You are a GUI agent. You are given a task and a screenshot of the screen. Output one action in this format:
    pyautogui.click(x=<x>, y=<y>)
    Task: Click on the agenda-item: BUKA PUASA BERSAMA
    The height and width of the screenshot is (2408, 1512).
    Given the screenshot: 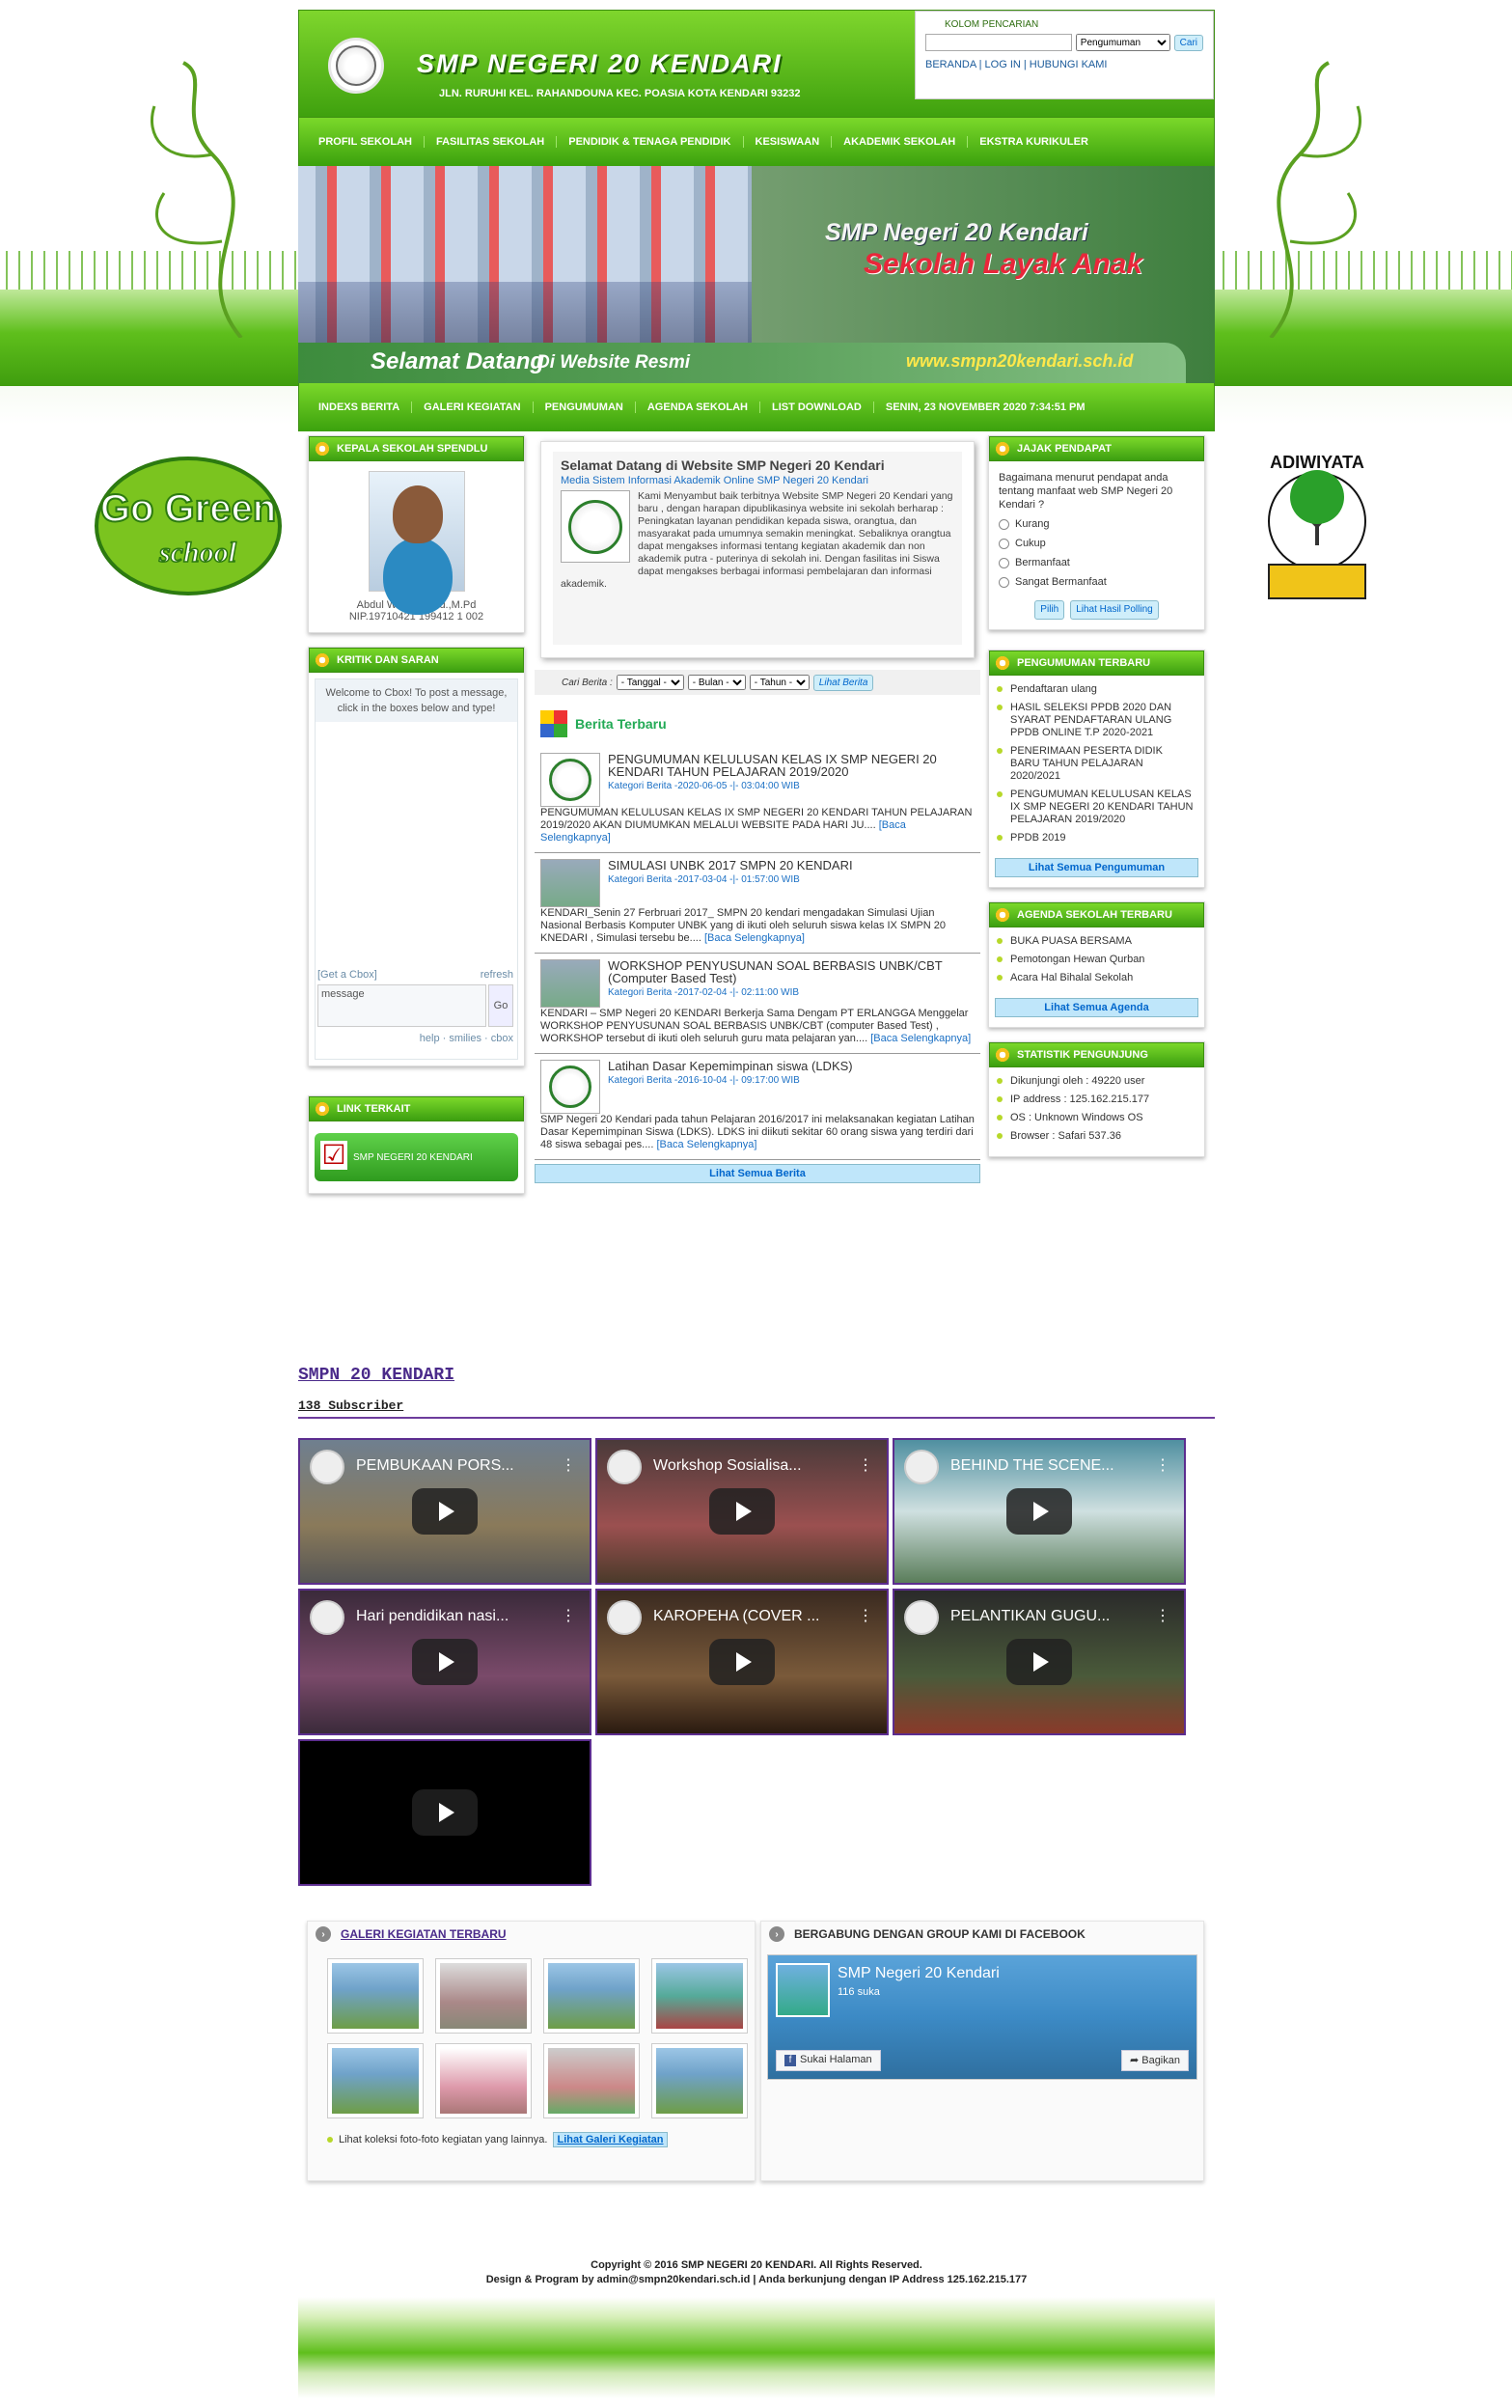 What is the action you would take?
    pyautogui.click(x=1096, y=941)
    